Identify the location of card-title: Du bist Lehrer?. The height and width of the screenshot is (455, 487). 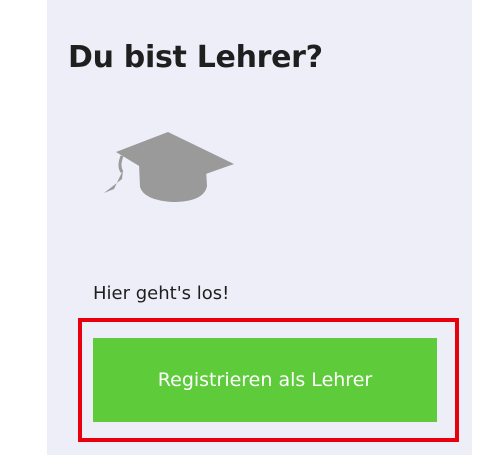
(195, 57).